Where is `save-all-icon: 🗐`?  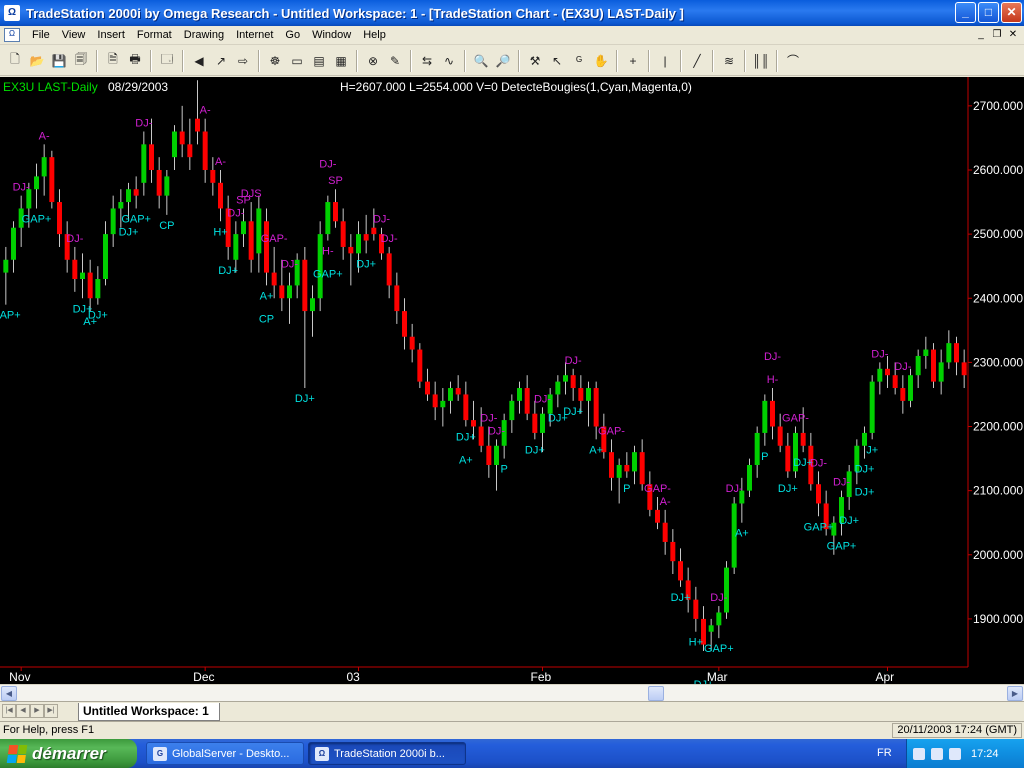 save-all-icon: 🗐 is located at coordinates (81, 61).